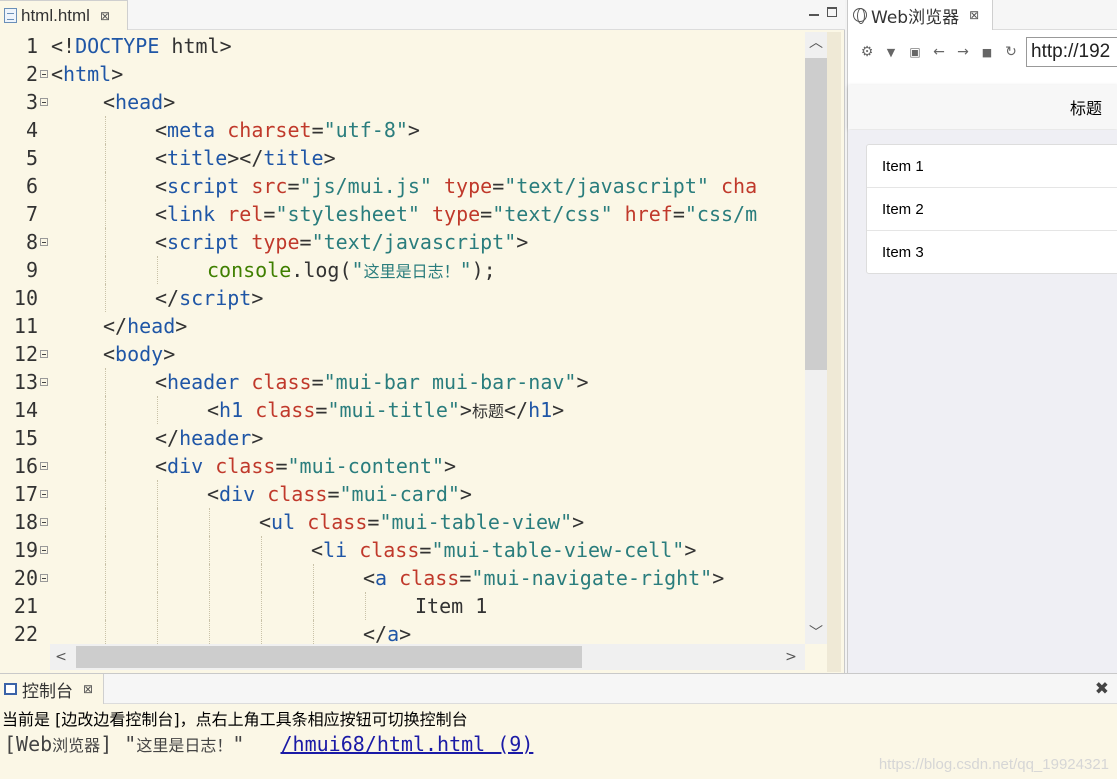 This screenshot has width=1117, height=779. Describe the element at coordinates (25, 578) in the screenshot. I see `line-number: 20` at that location.